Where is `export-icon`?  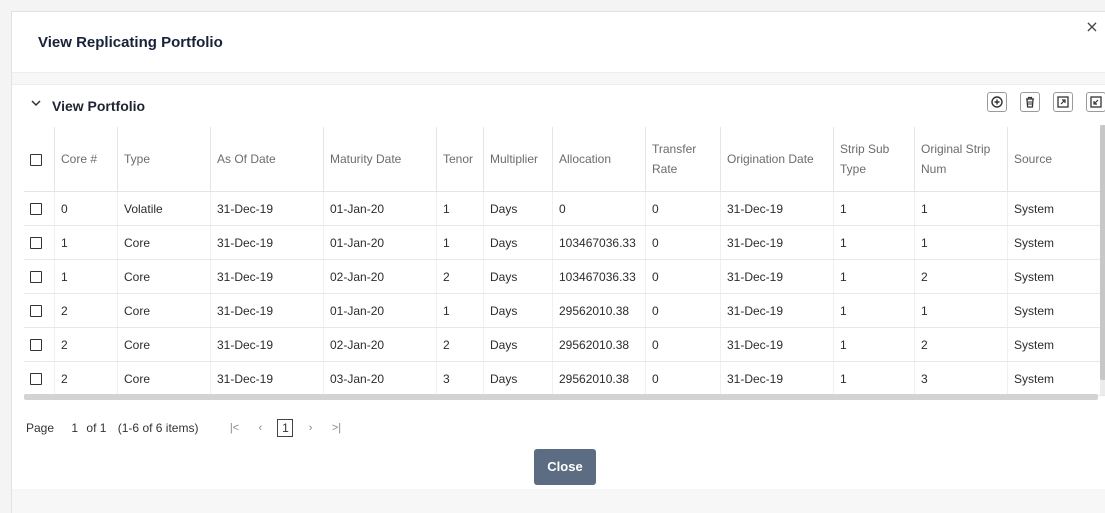
export-icon is located at coordinates (1095, 102).